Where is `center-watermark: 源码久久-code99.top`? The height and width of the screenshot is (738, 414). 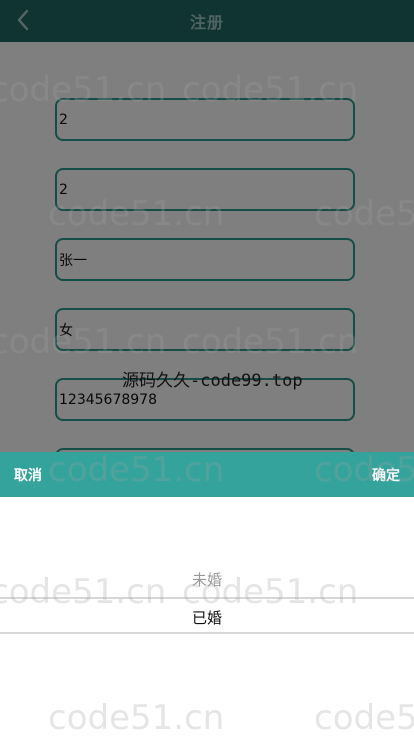
center-watermark: 源码久久-code99.top is located at coordinates (212, 381).